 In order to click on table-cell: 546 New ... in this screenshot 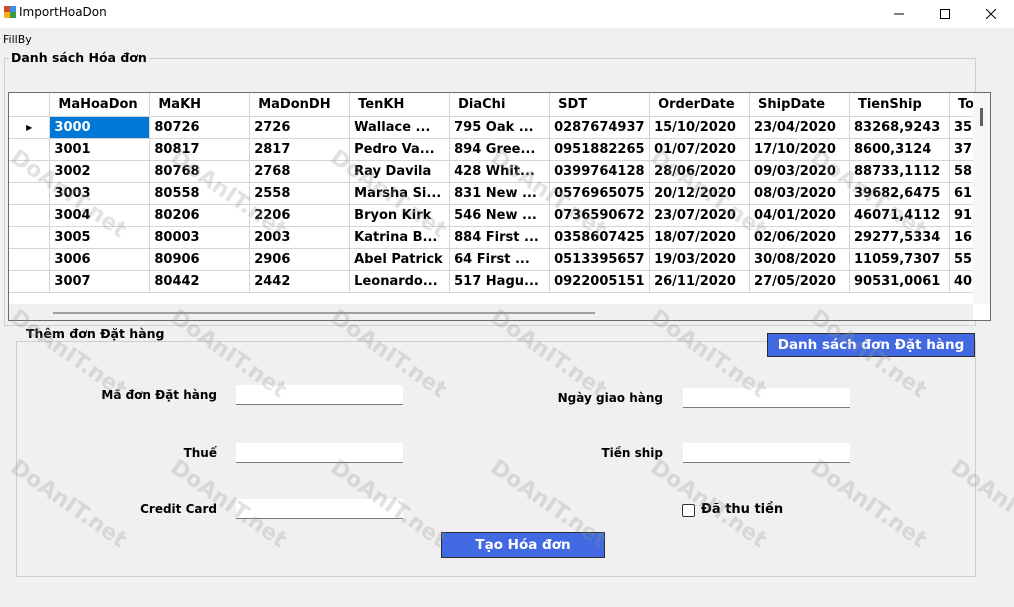, I will do `click(500, 215)`.